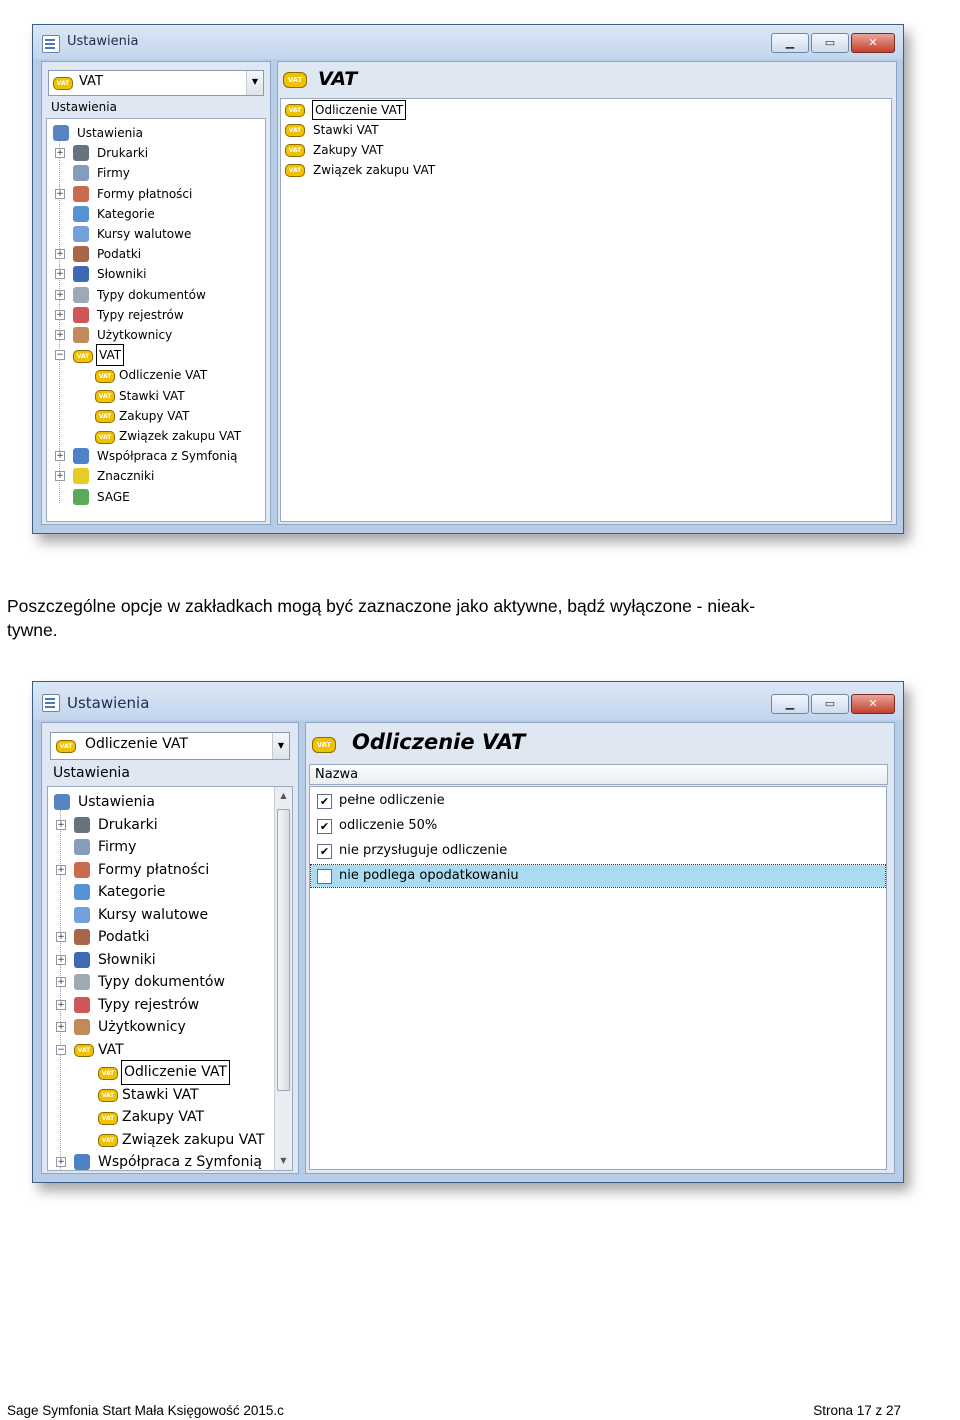 This screenshot has width=960, height=1420. I want to click on settings-combo: VAT Odliczenie VAT ▼, so click(170, 746).